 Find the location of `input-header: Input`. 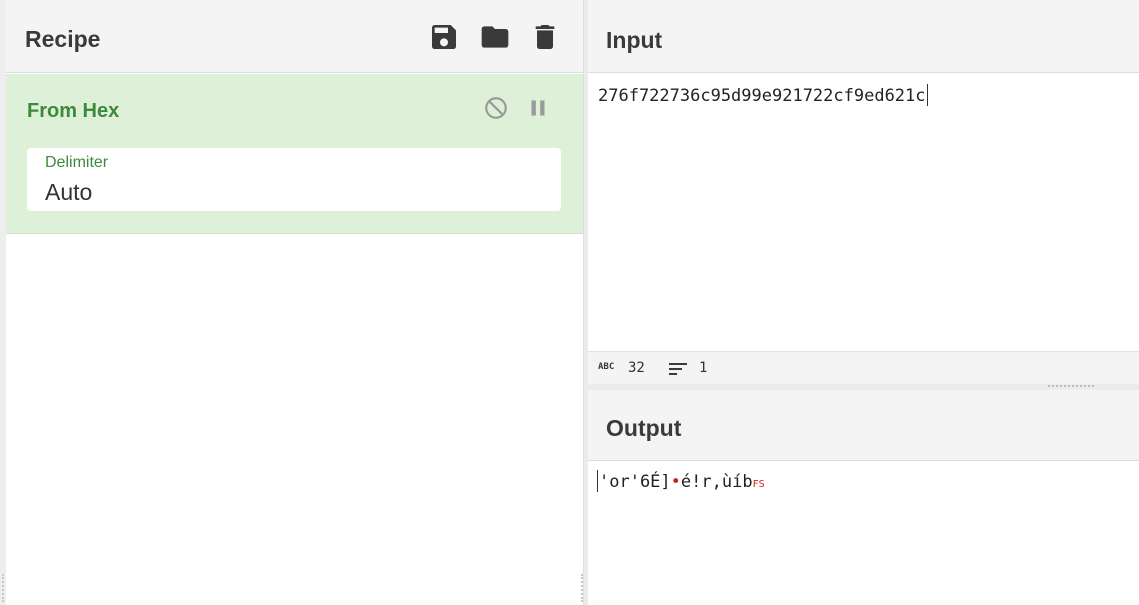

input-header: Input is located at coordinates (863, 36).